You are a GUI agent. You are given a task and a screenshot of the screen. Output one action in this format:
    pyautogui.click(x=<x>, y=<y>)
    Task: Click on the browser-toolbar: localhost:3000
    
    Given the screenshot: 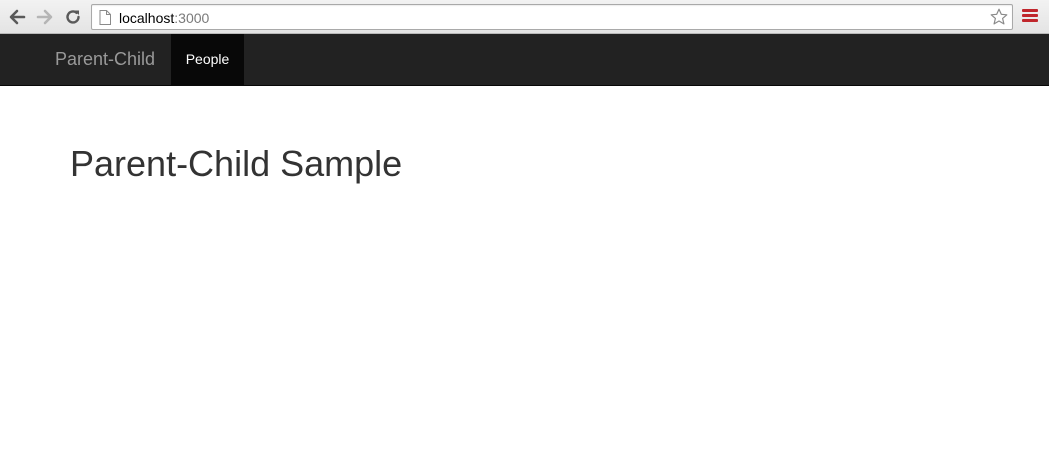 What is the action you would take?
    pyautogui.click(x=524, y=17)
    